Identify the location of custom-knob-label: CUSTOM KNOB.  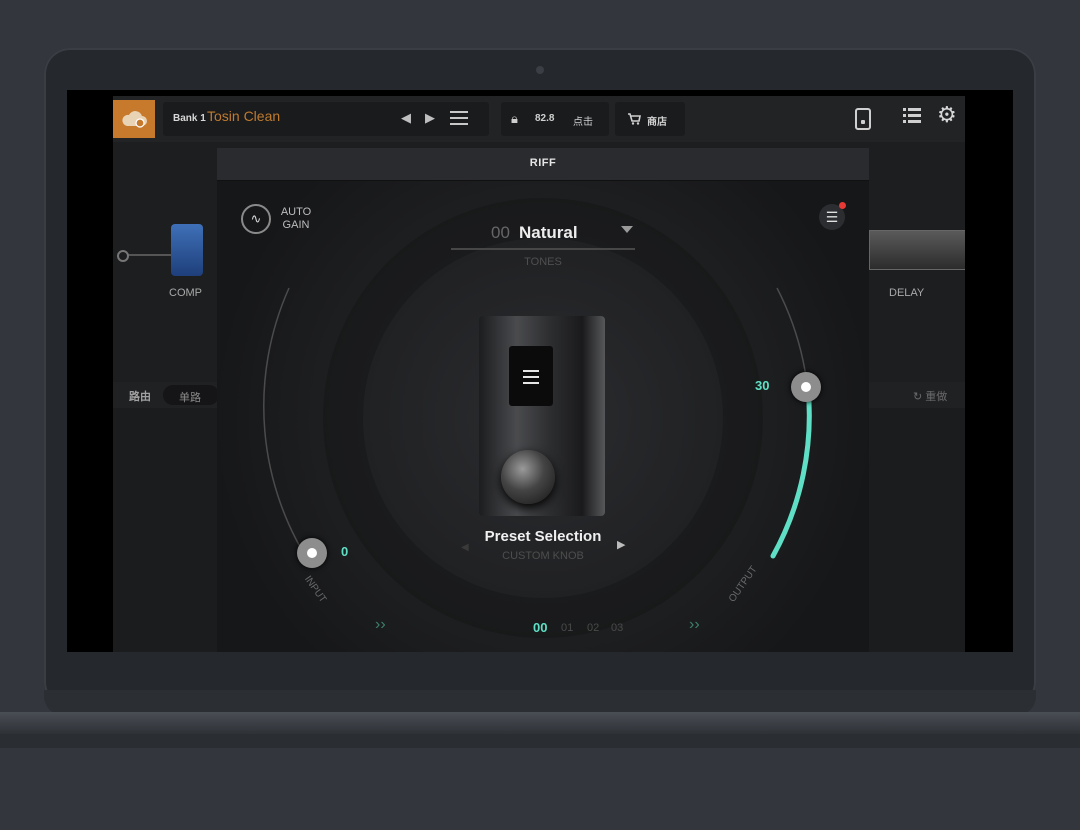
(543, 556).